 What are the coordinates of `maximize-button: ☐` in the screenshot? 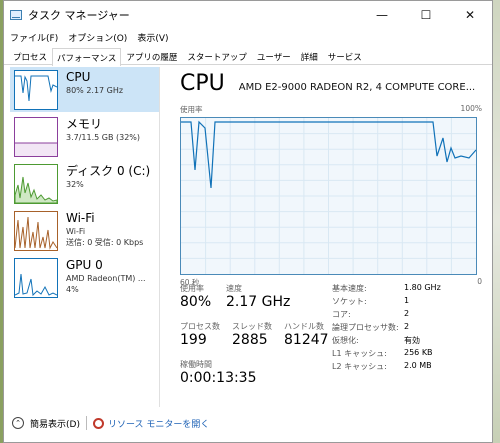 It's located at (426, 15).